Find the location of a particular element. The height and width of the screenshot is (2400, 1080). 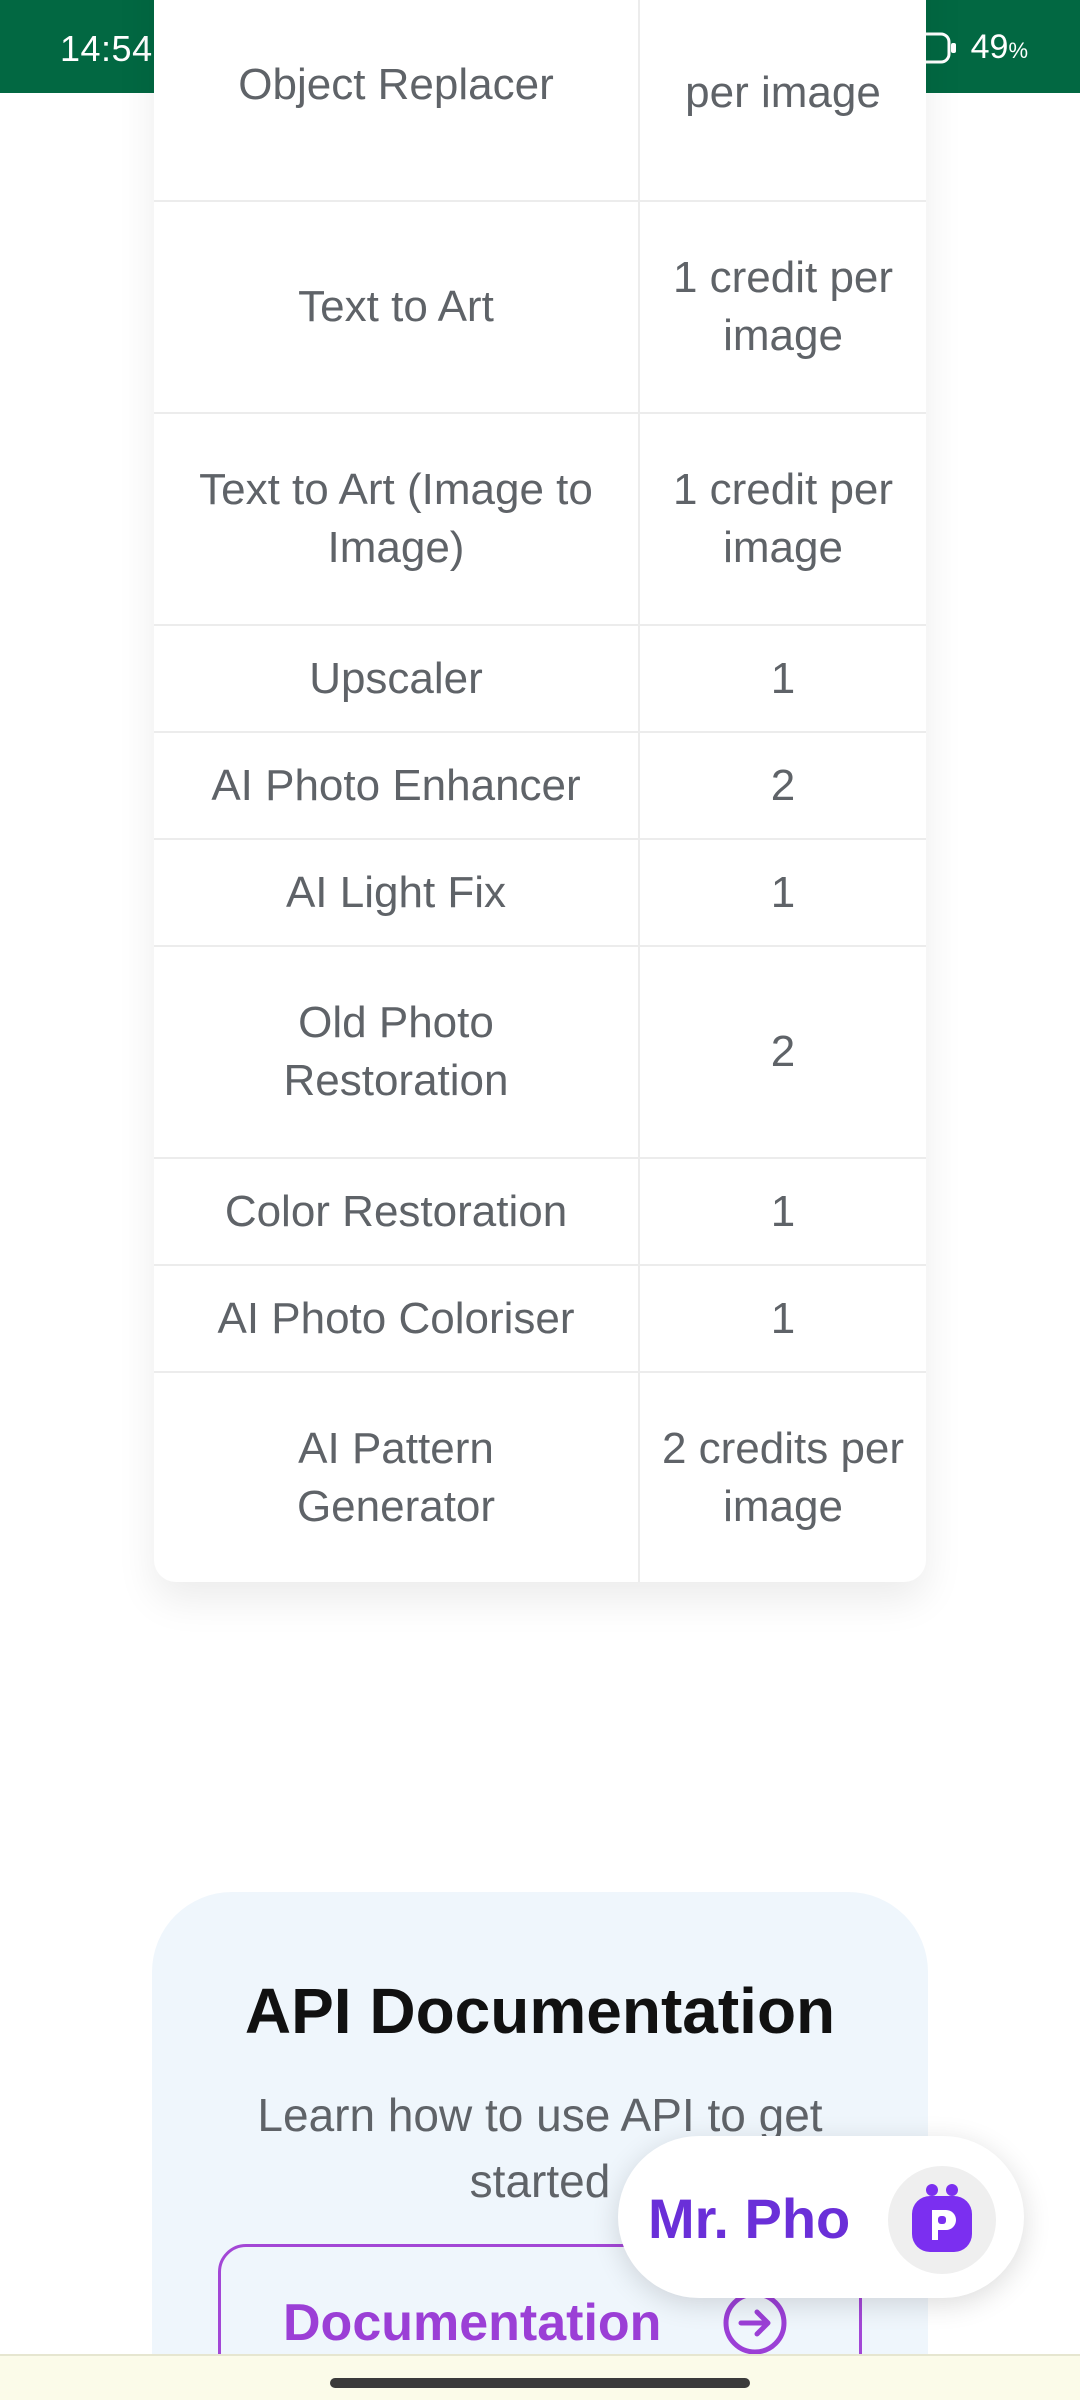

table-row: AI Photo Coloriser 1 is located at coordinates (540, 1319).